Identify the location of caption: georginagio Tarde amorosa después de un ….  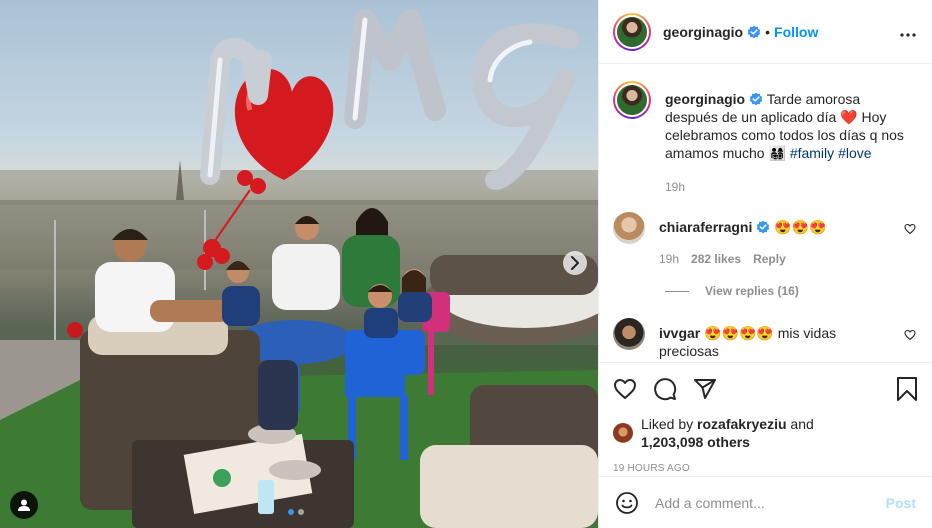
(764, 138).